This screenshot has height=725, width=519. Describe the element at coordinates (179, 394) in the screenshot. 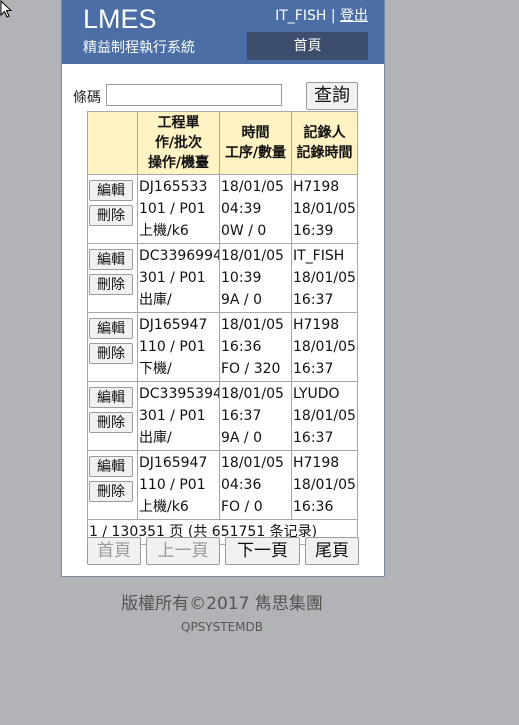

I see `cell-line: DC3395394` at that location.